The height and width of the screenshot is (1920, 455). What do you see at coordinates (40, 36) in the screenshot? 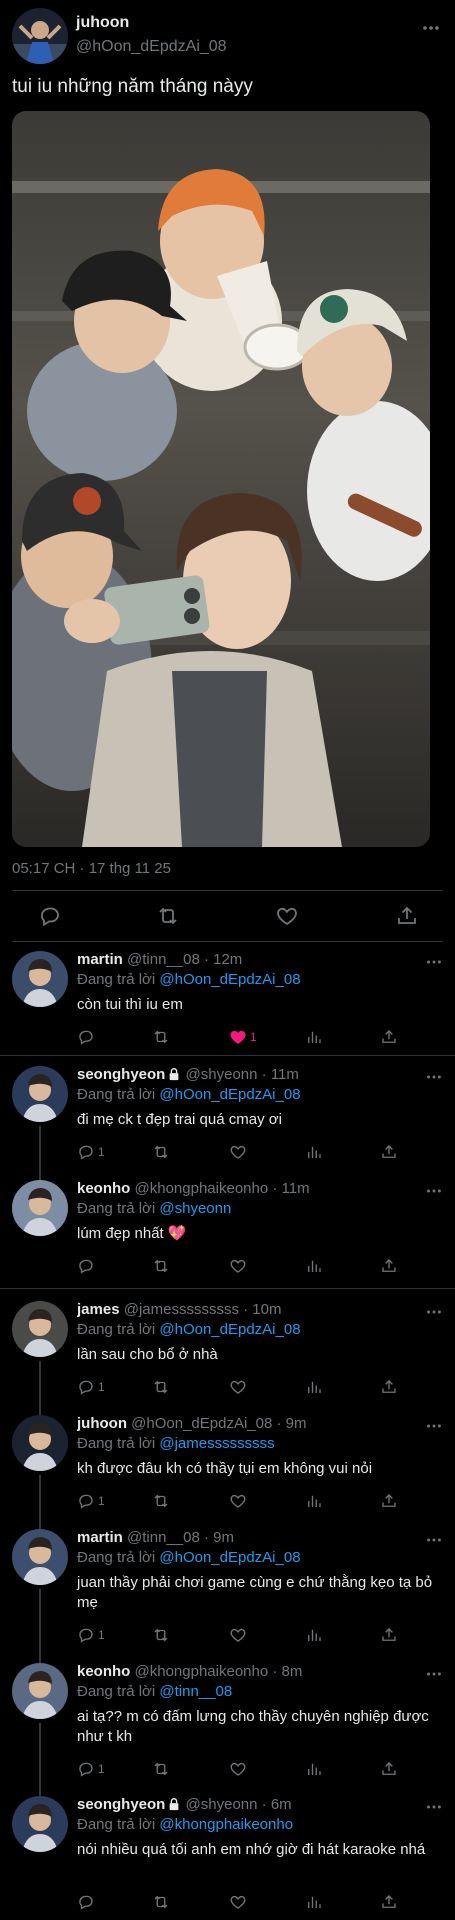
I see `author-avatar` at bounding box center [40, 36].